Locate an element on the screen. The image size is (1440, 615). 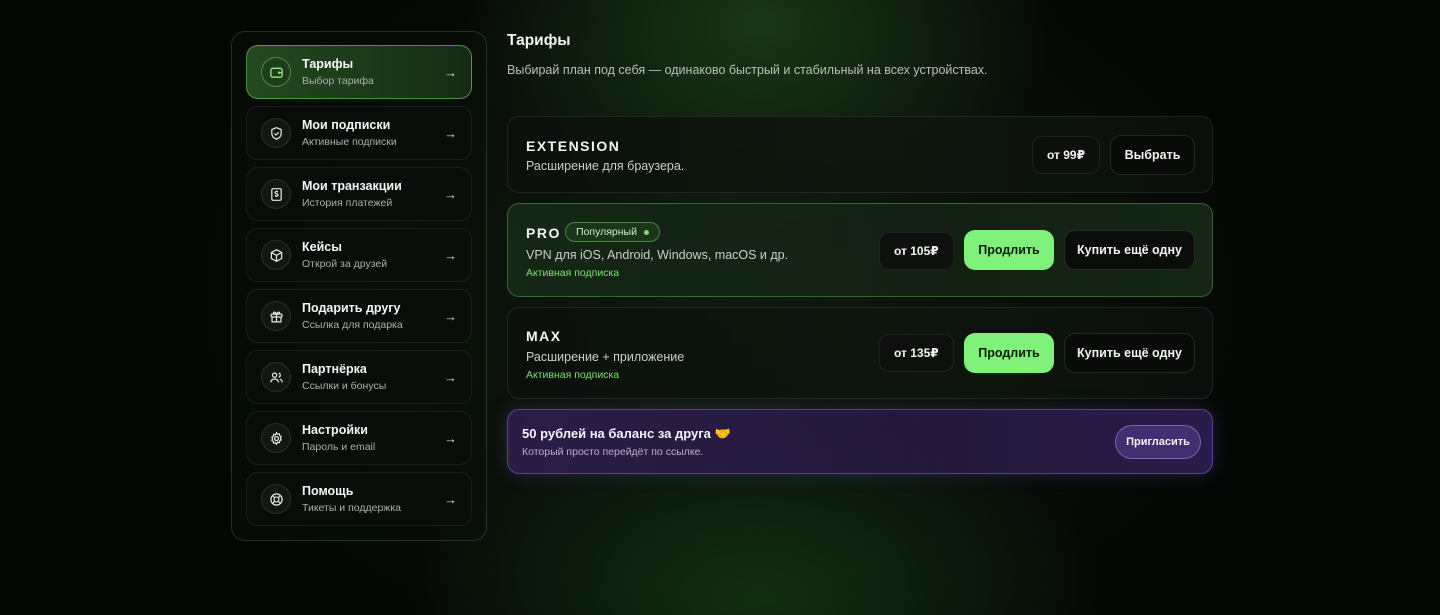
plan-description: Расширение для браузера. is located at coordinates (605, 166).